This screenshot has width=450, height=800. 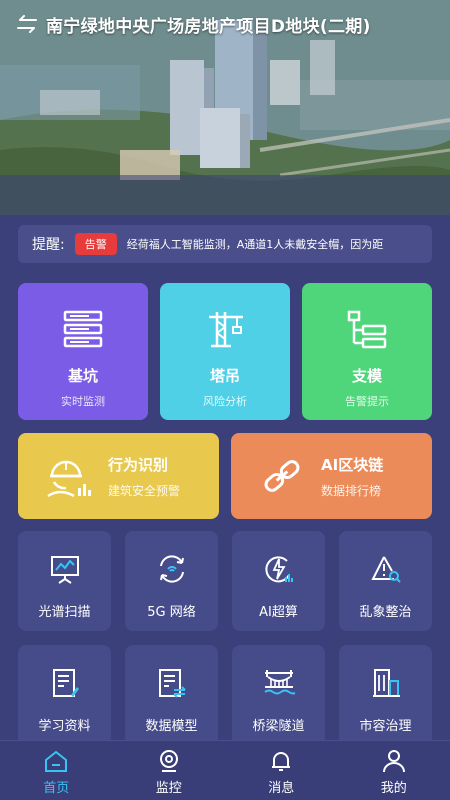 What do you see at coordinates (393, 761) in the screenshot?
I see `user-icon` at bounding box center [393, 761].